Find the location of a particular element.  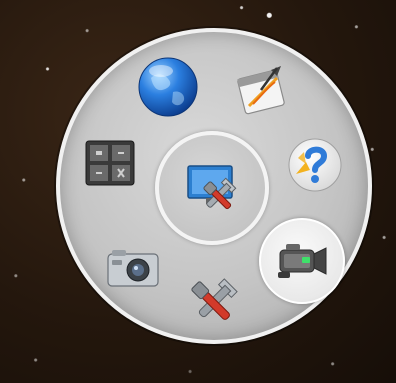

help-menu-item is located at coordinates (315, 165).